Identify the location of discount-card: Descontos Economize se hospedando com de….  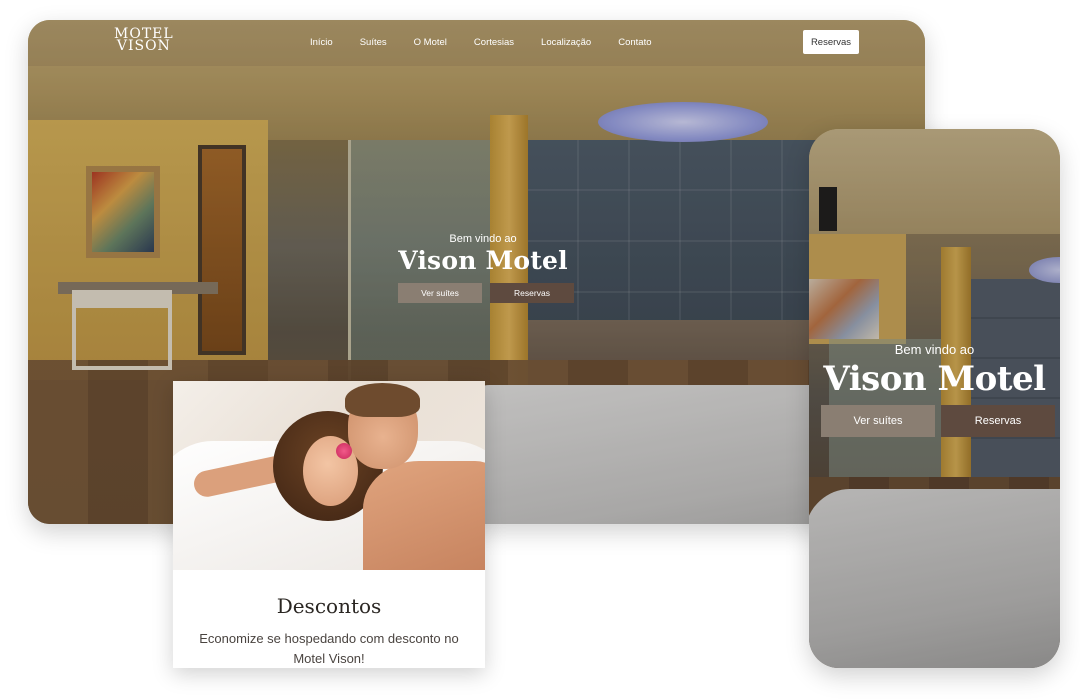
(329, 524).